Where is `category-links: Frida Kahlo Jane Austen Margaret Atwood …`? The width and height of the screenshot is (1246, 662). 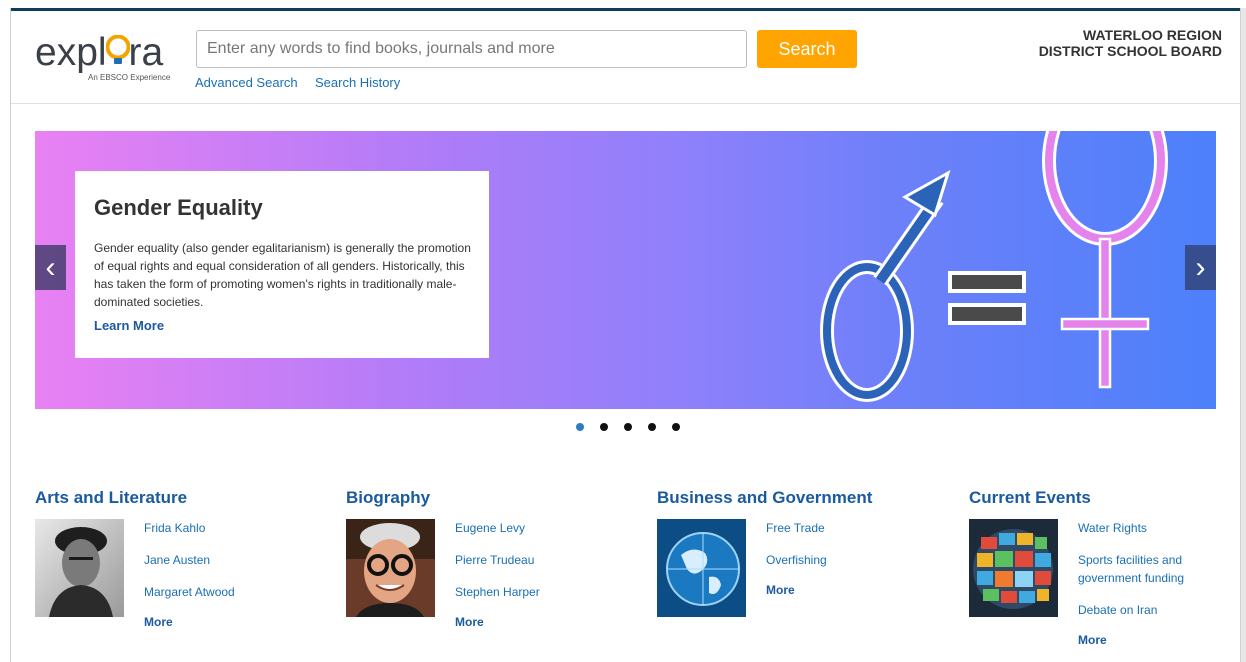 category-links: Frida Kahlo Jane Austen Margaret Atwood … is located at coordinates (219, 574).